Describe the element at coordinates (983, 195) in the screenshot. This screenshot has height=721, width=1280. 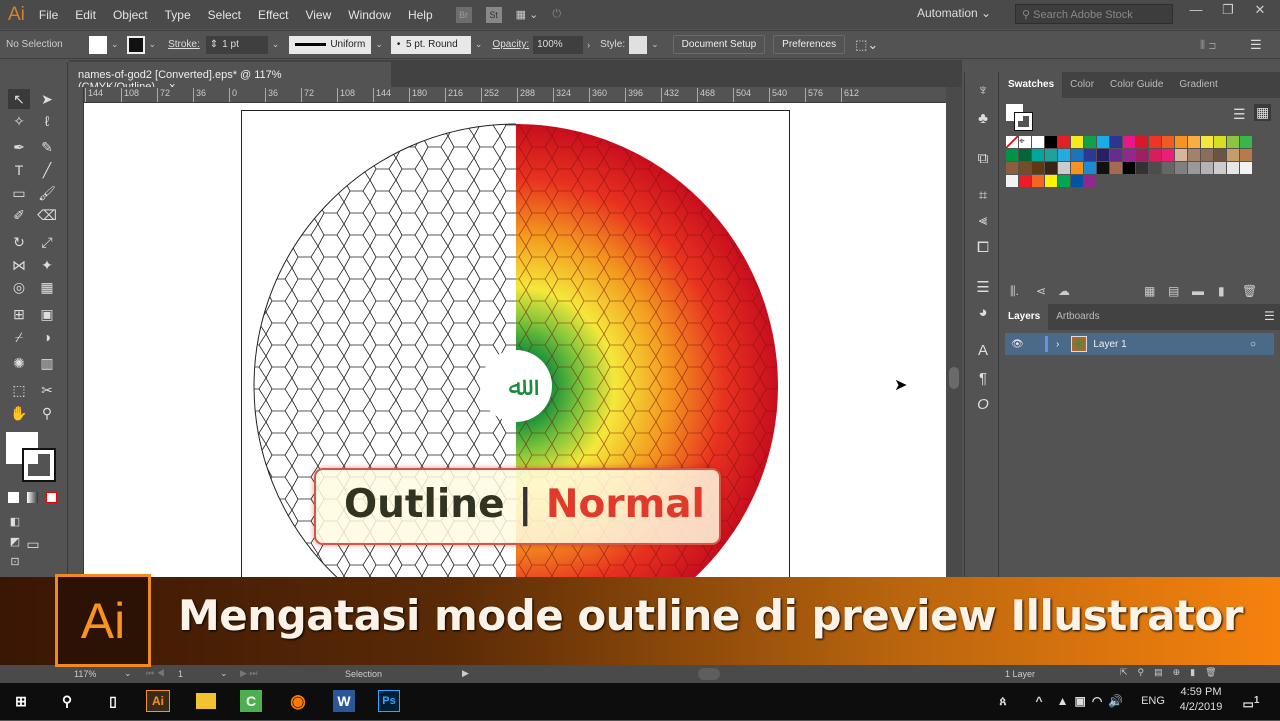
I see `transform-icon: ⌗` at that location.